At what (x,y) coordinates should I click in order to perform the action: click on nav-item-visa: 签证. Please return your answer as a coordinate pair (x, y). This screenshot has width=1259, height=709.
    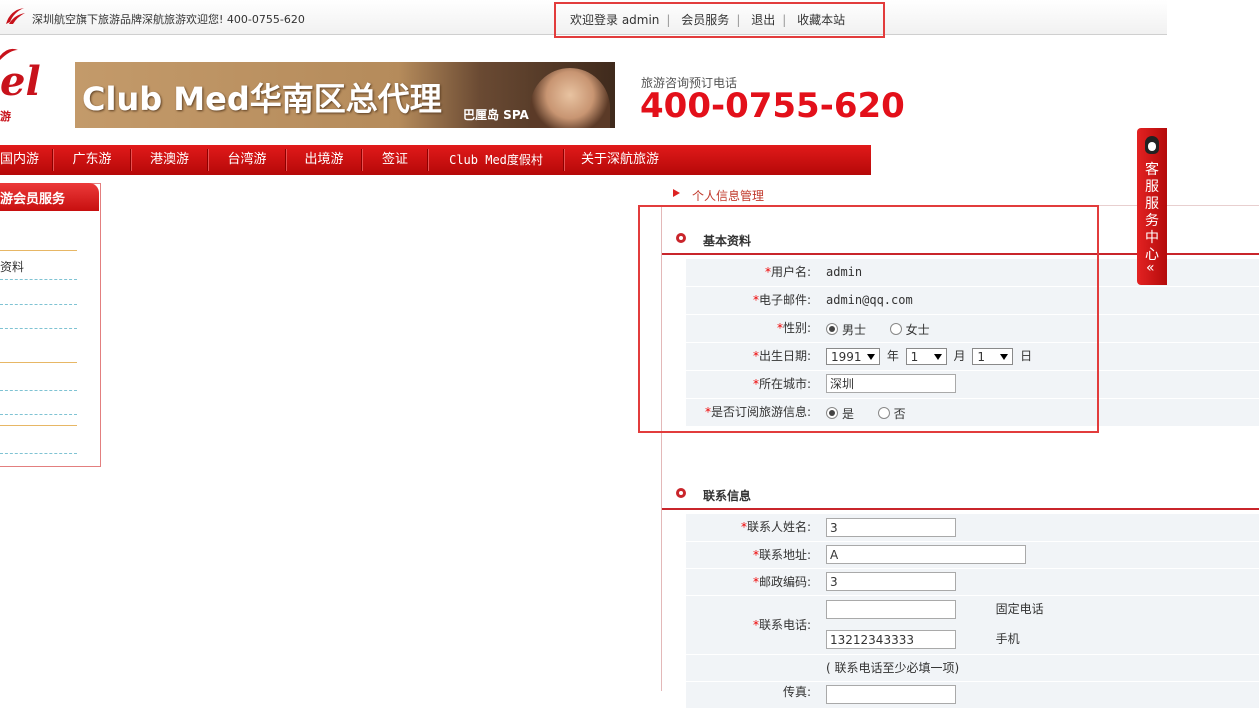
    Looking at the image, I should click on (395, 160).